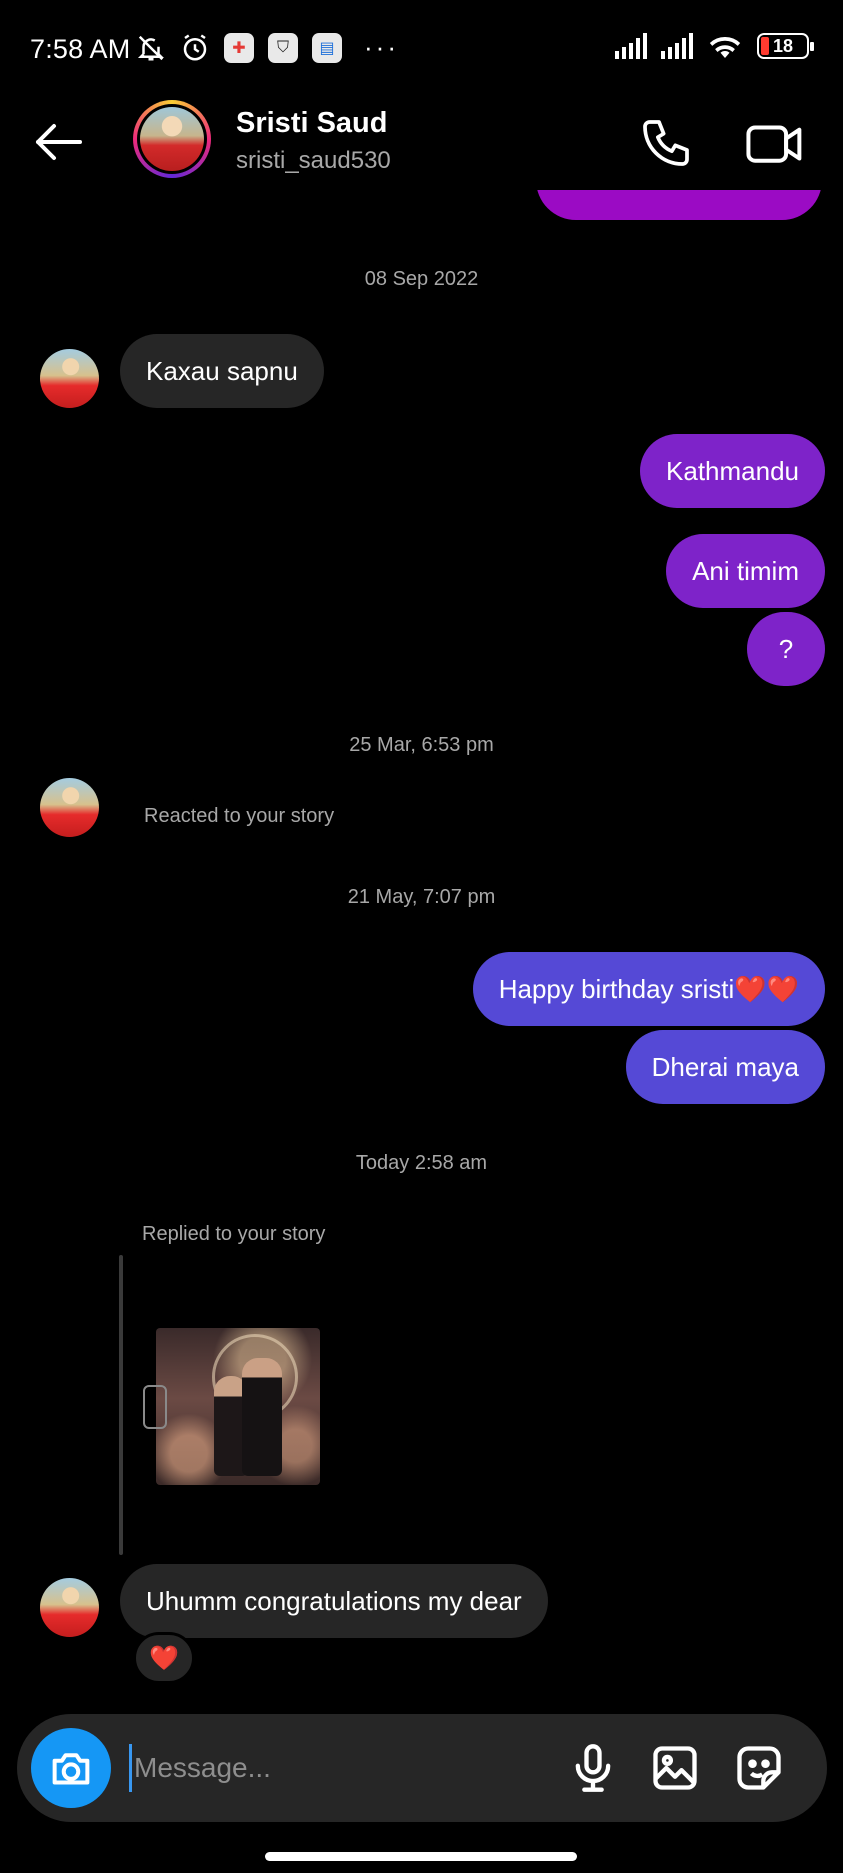  What do you see at coordinates (666, 143) in the screenshot?
I see `phone-icon` at bounding box center [666, 143].